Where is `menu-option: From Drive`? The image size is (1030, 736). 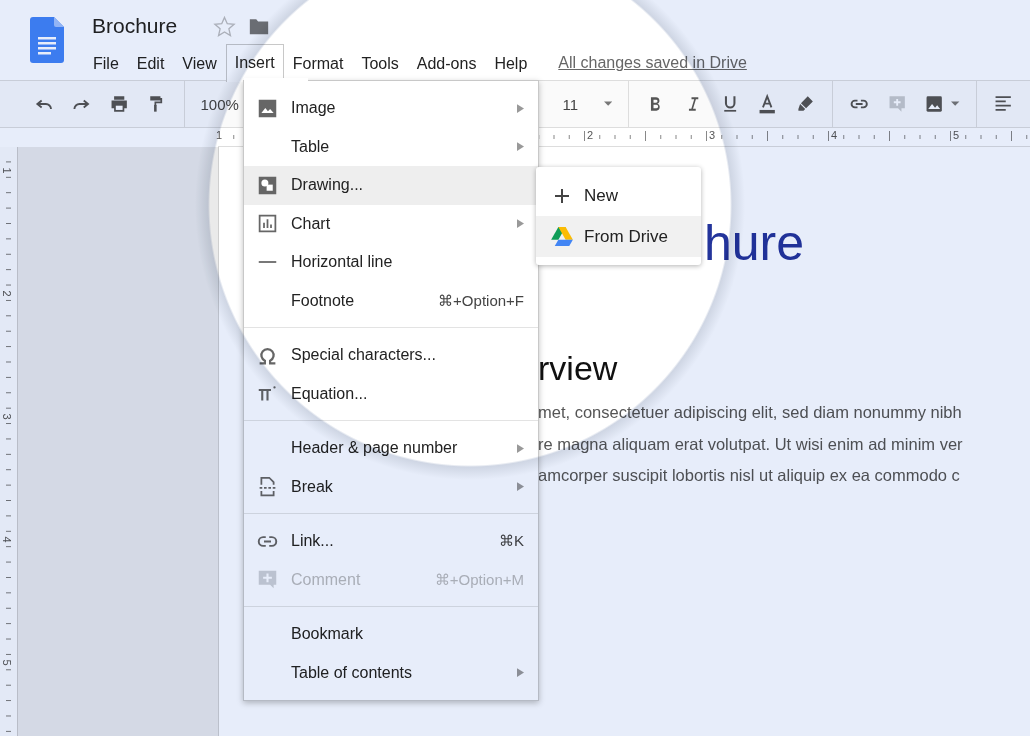
menu-option: From Drive is located at coordinates (618, 236).